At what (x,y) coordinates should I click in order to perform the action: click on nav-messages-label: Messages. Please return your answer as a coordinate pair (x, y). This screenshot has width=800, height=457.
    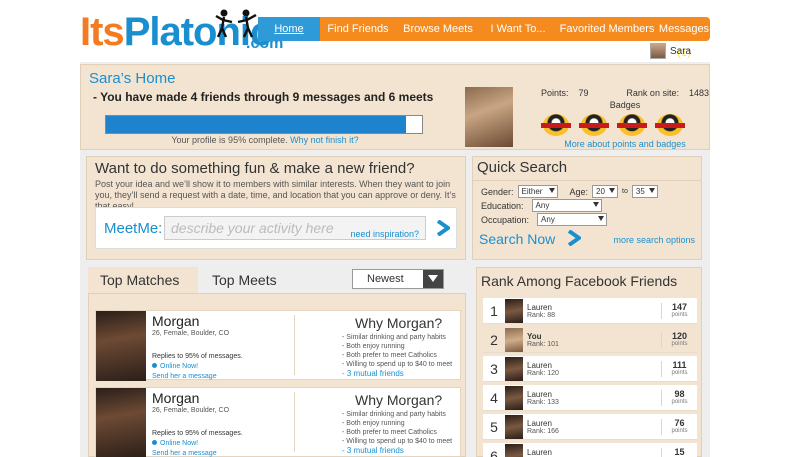
    Looking at the image, I should click on (684, 29).